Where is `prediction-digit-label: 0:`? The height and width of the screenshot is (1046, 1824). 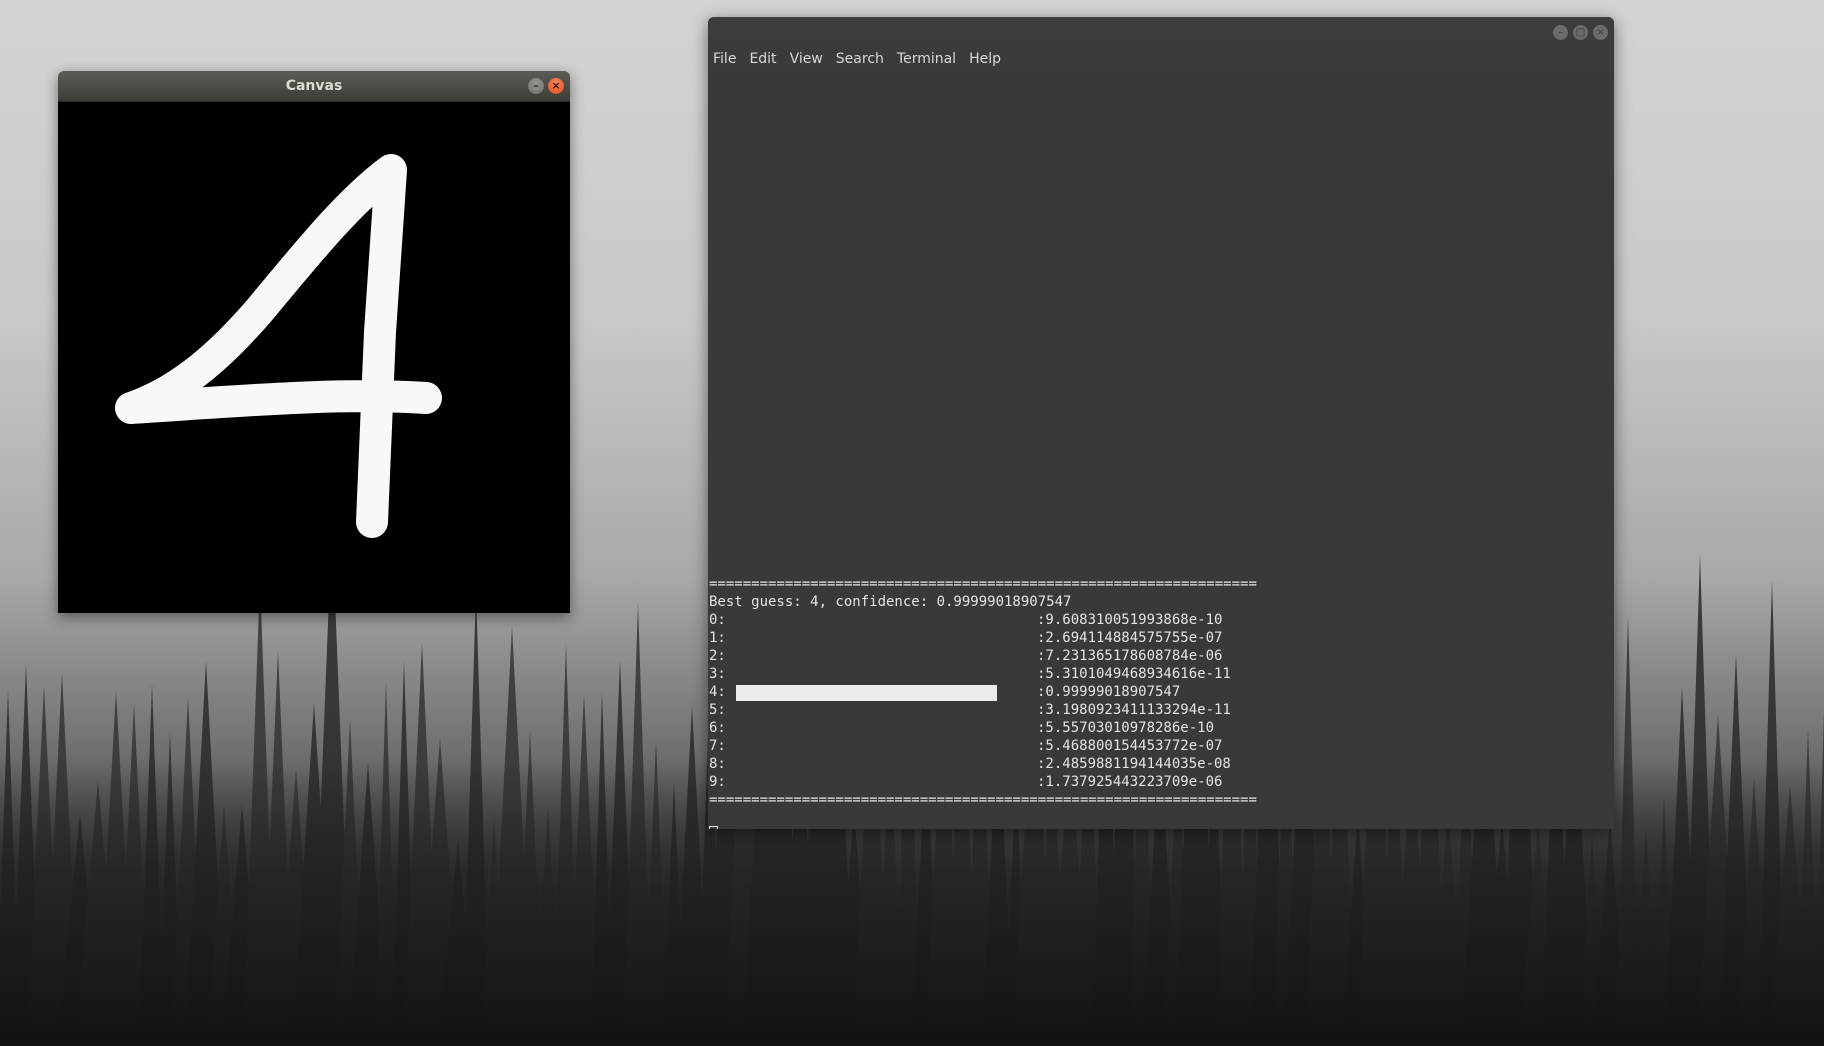
prediction-digit-label: 0: is located at coordinates (717, 620).